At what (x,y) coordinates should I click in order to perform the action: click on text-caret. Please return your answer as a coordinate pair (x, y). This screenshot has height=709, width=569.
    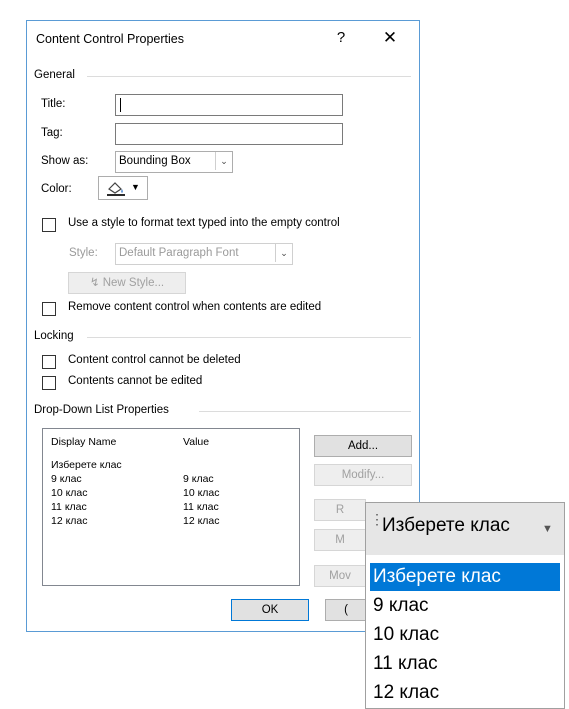
    Looking at the image, I should click on (120, 105).